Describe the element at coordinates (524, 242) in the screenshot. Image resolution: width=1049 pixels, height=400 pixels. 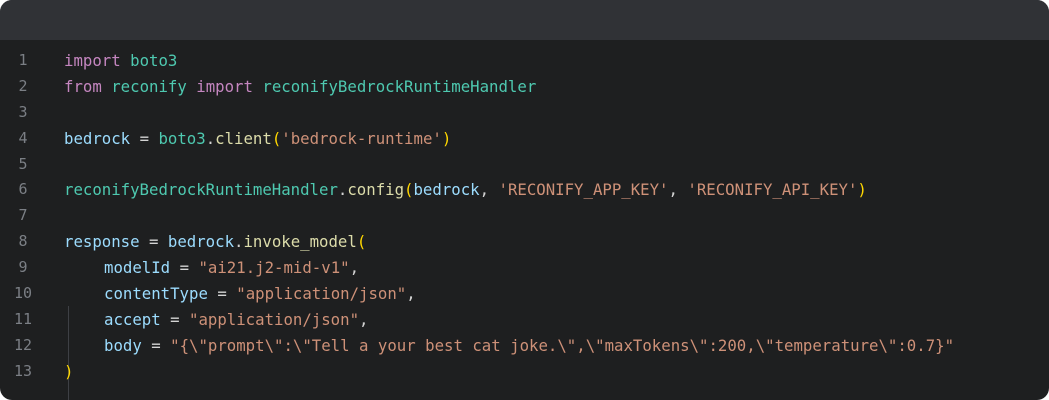
I see `code-line: 8 response = bedrock.invoke_model(` at that location.